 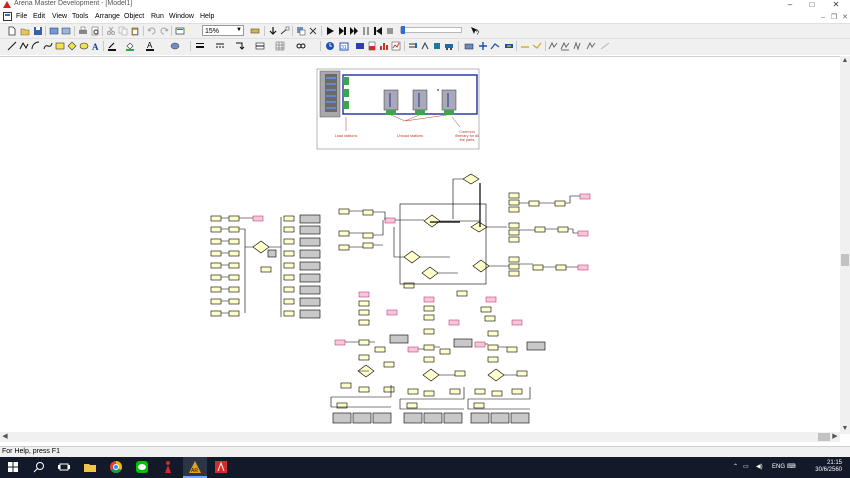 What do you see at coordinates (384, 46) in the screenshot?
I see `histogram-icon` at bounding box center [384, 46].